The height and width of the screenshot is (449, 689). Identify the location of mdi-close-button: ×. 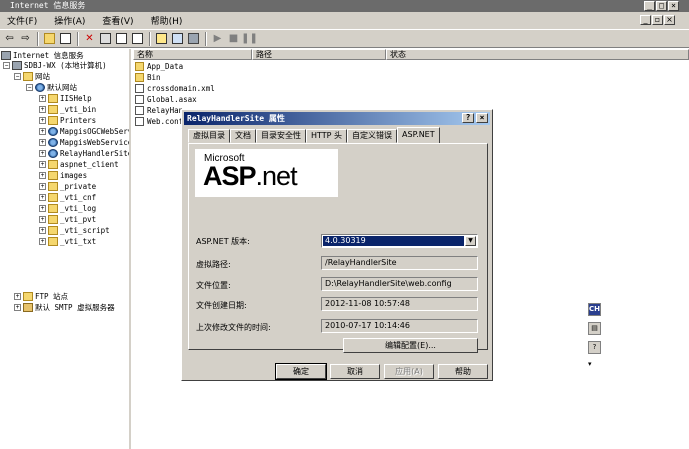
(669, 20).